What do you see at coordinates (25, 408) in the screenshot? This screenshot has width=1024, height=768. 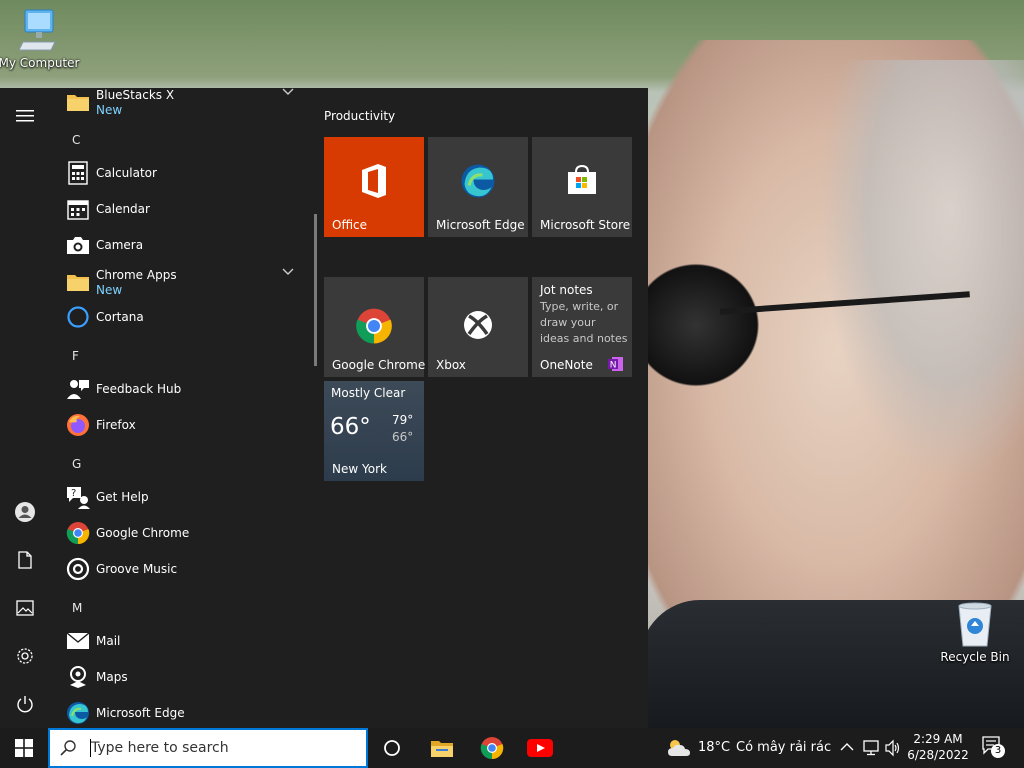 I see `start-menu-rail` at bounding box center [25, 408].